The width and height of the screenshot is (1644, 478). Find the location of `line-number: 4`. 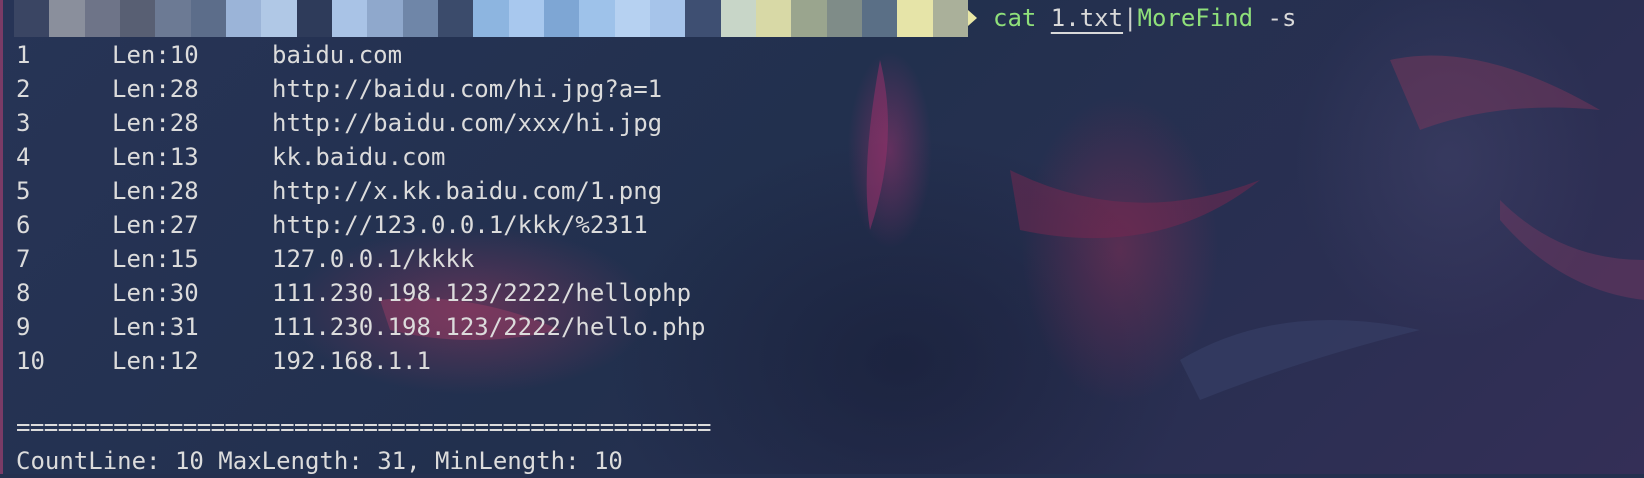

line-number: 4 is located at coordinates (23, 157).